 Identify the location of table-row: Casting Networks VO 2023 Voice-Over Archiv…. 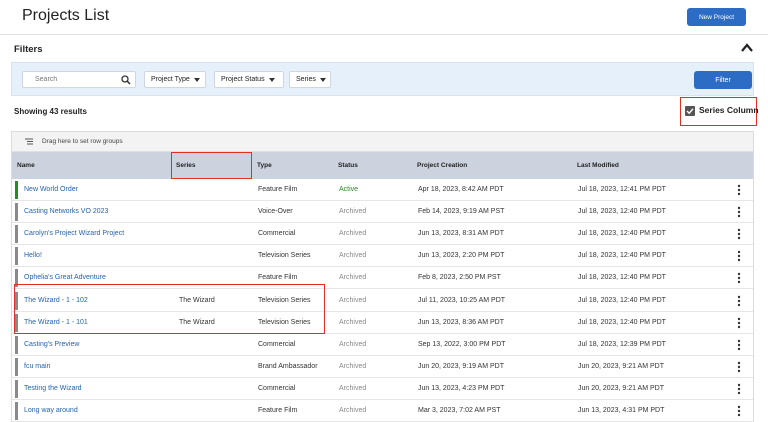
(382, 212).